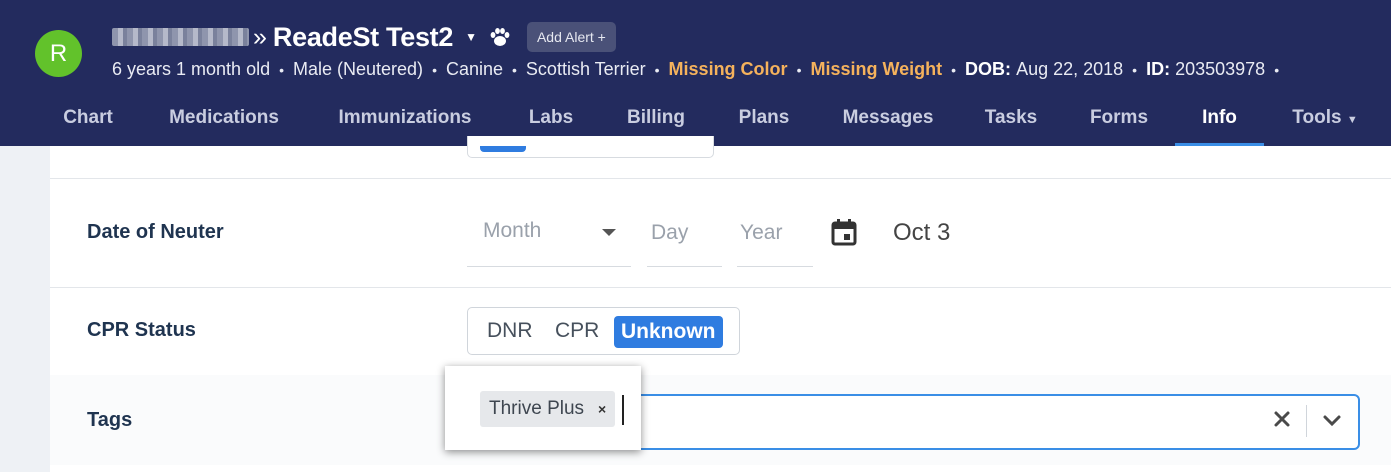 This screenshot has width=1391, height=472. What do you see at coordinates (728, 69) in the screenshot?
I see `missing-color-link: Missing Color` at bounding box center [728, 69].